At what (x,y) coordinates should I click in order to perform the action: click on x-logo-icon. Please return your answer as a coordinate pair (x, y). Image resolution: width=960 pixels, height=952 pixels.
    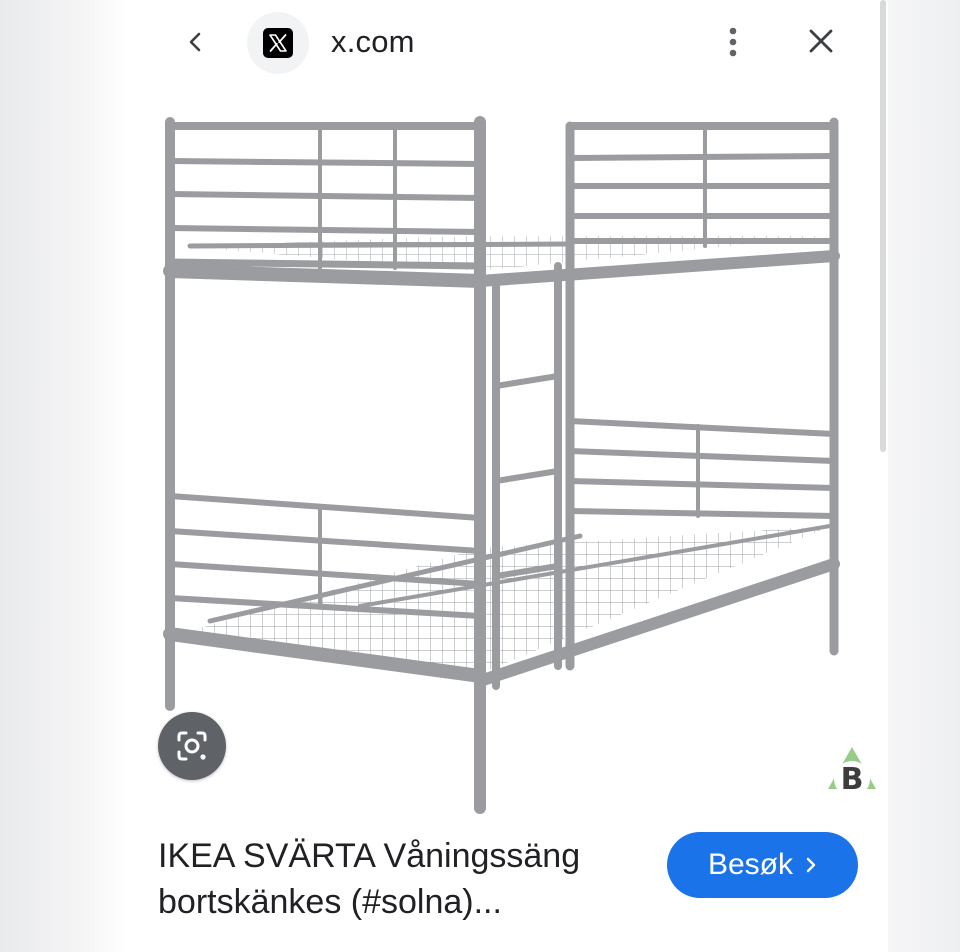
    Looking at the image, I should click on (278, 43).